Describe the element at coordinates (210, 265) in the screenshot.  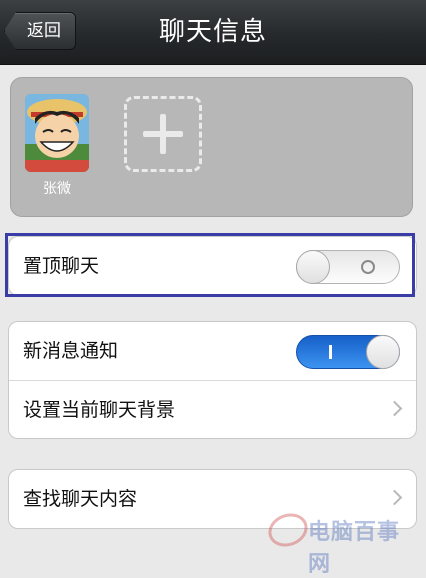
I see `highlight-box` at that location.